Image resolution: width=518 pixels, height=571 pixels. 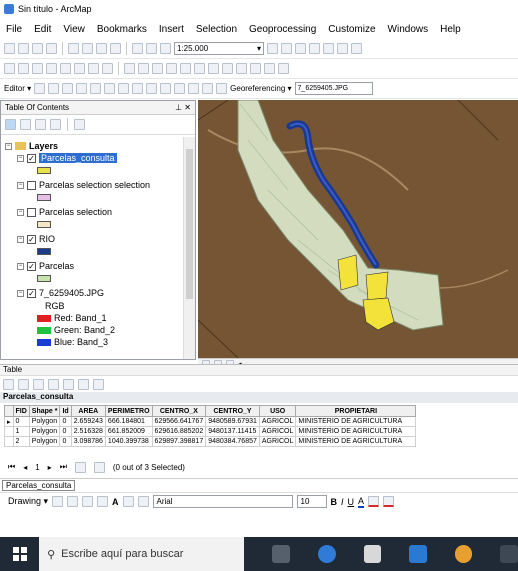 What do you see at coordinates (333, 88) in the screenshot?
I see `georef-layer-select: 7_6259405.JPG` at bounding box center [333, 88].